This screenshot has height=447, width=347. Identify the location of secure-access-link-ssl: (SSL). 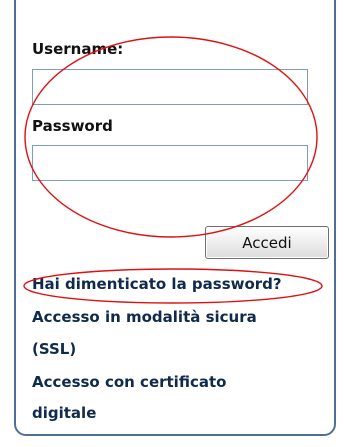
(54, 349).